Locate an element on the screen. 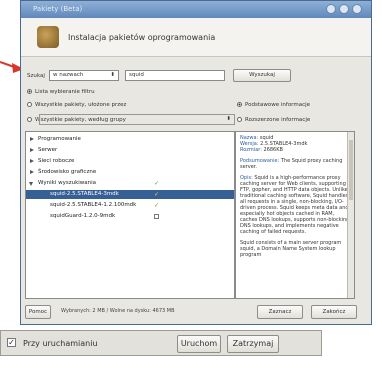 The height and width of the screenshot is (368, 382). filter-option-2: Wszystkie pakiety, ułożone przez is located at coordinates (76, 105).